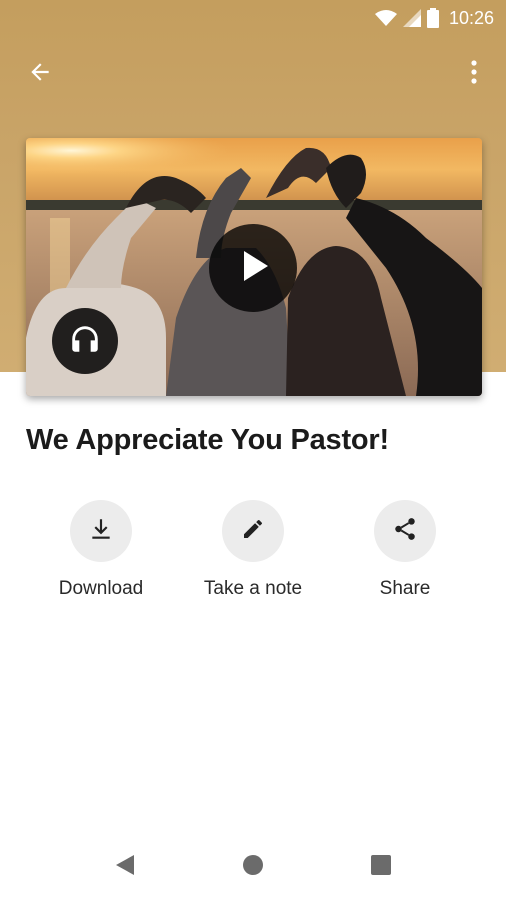  I want to click on action-row: Download Take a note Share, so click(253, 555).